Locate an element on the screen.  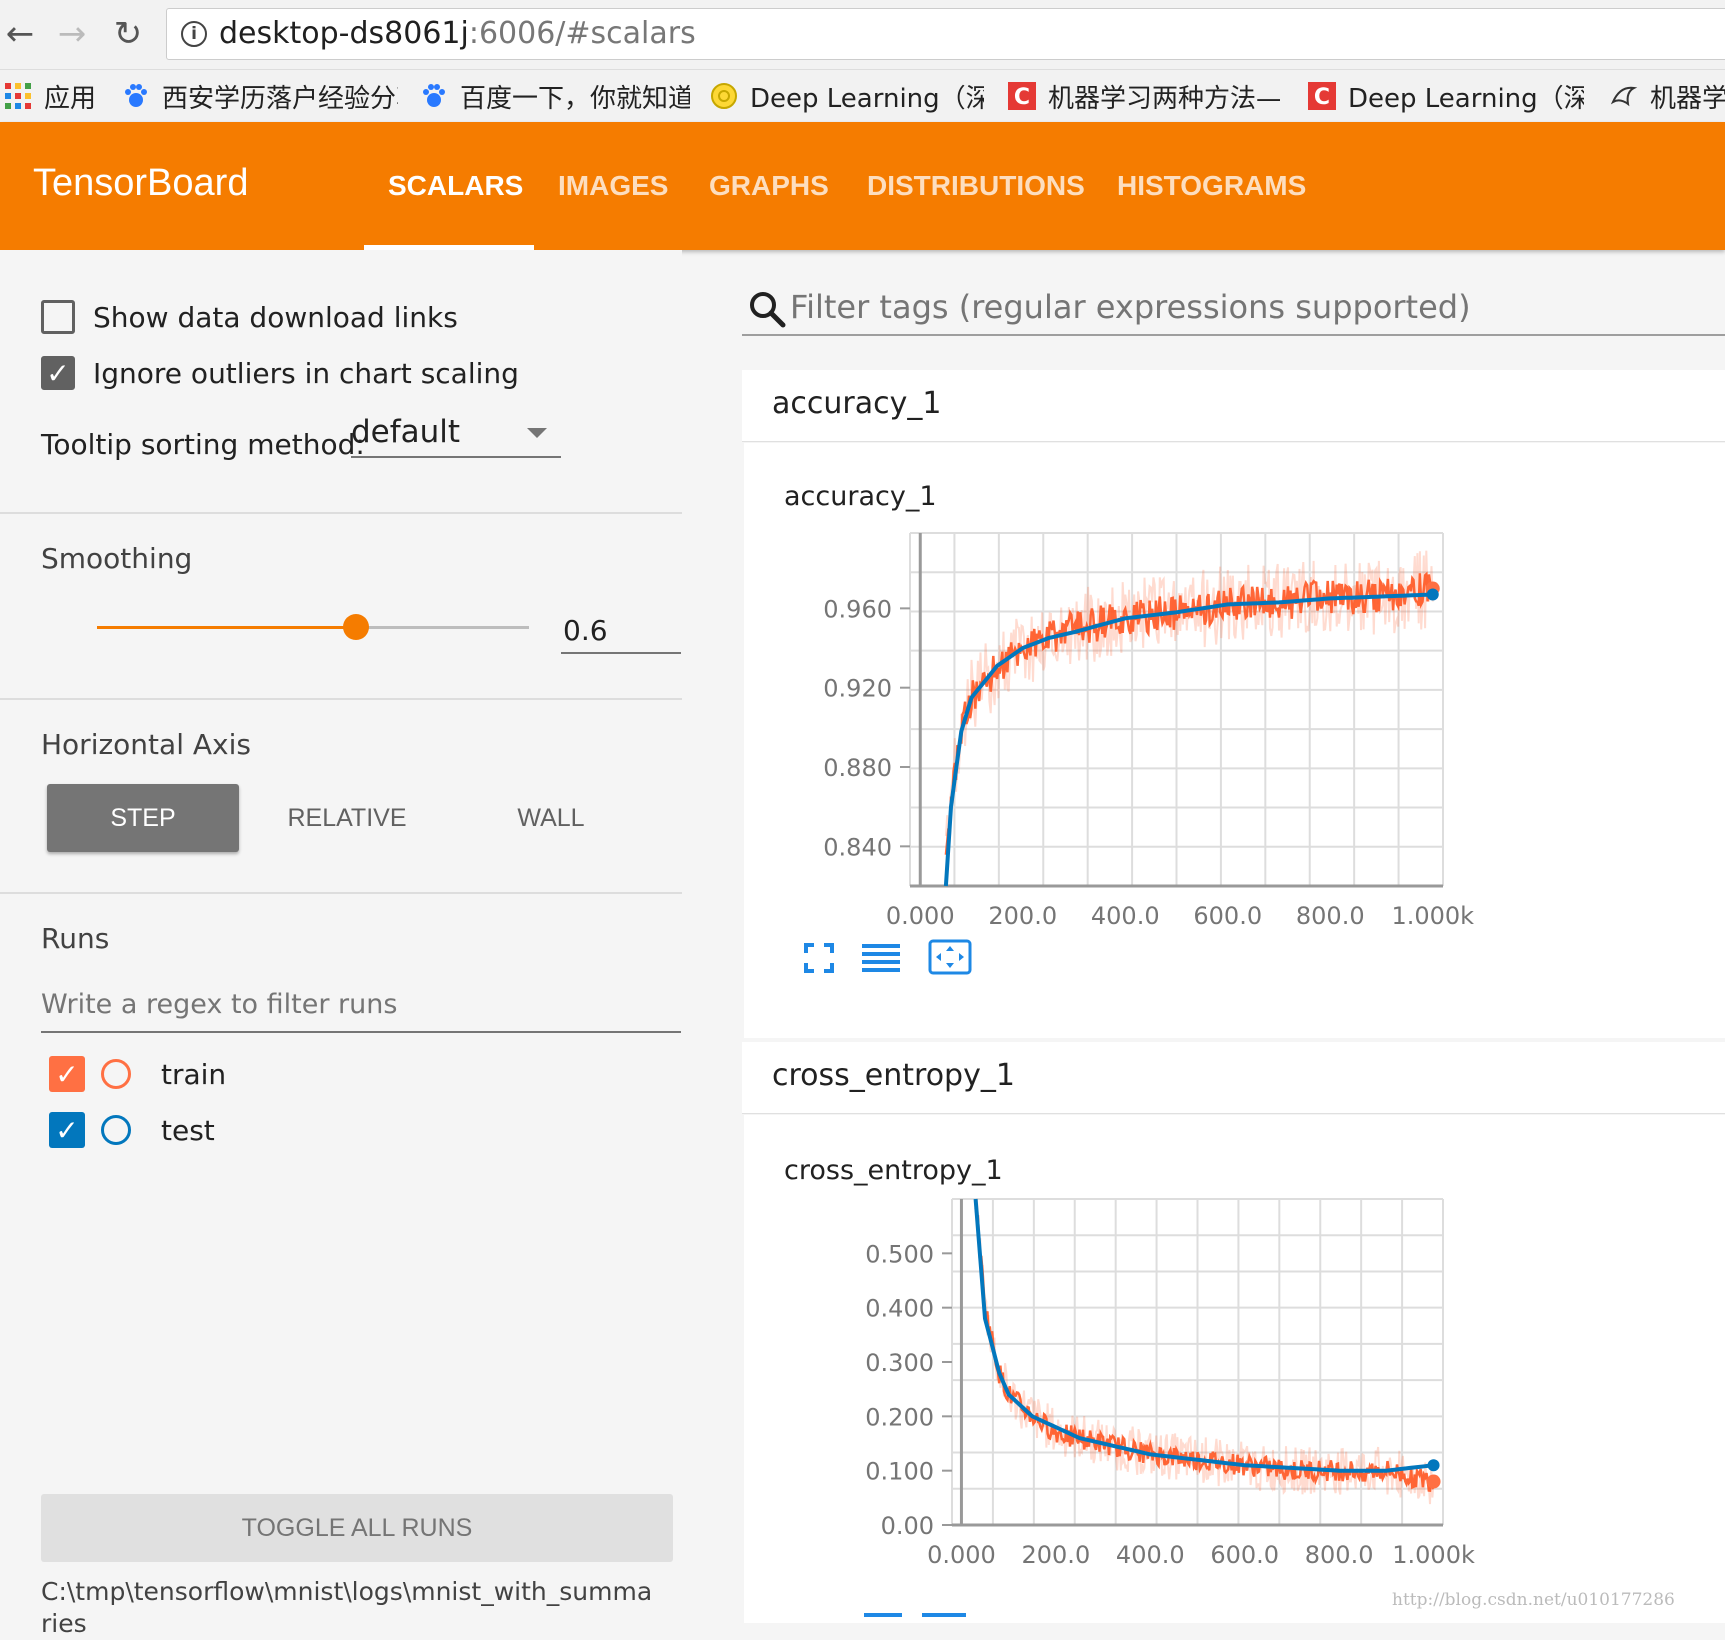
bookmark-label: 机器学 is located at coordinates (1687, 98).